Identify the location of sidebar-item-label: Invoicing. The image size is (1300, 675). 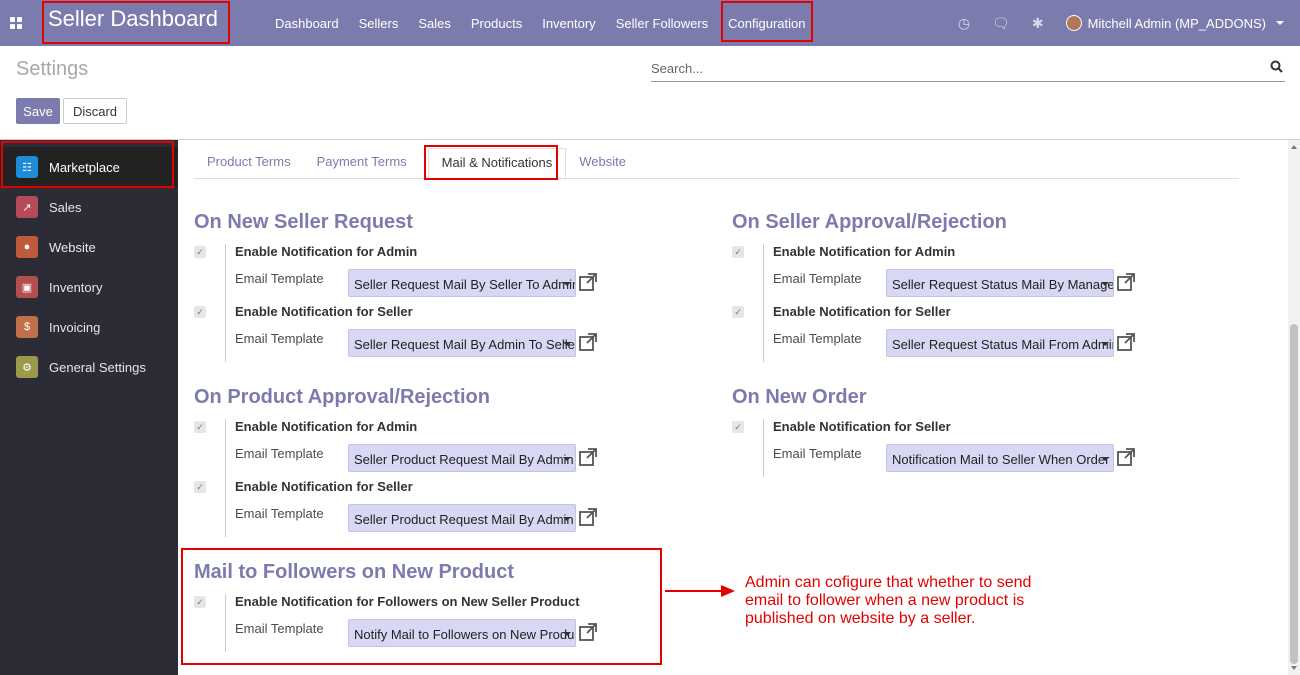
(75, 327).